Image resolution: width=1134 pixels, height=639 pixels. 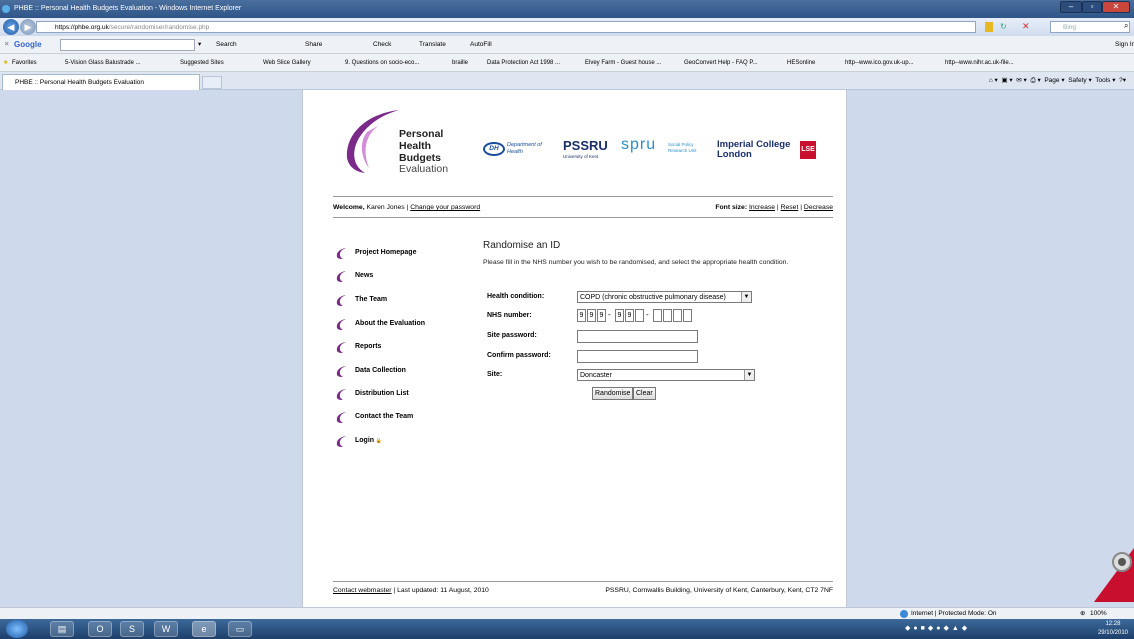 What do you see at coordinates (357, 347) in the screenshot?
I see `nav-item: Reports` at bounding box center [357, 347].